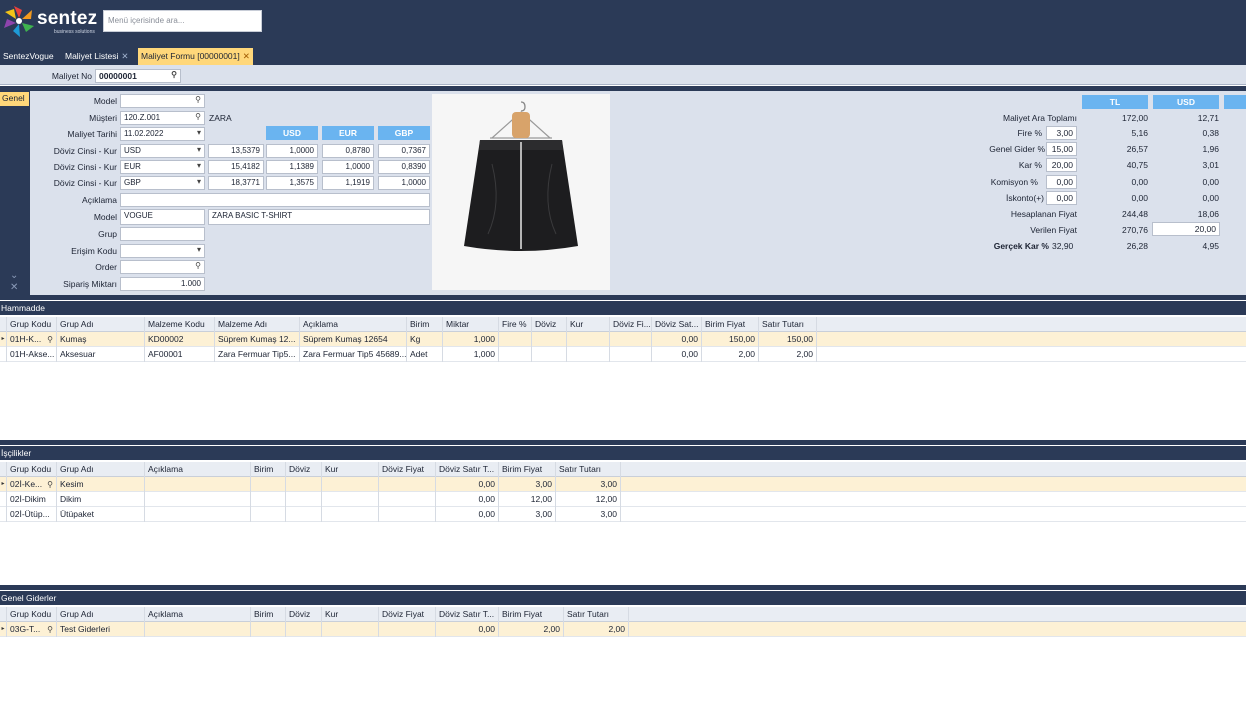  Describe the element at coordinates (162, 284) in the screenshot. I see `siparis-field: 1.000` at that location.